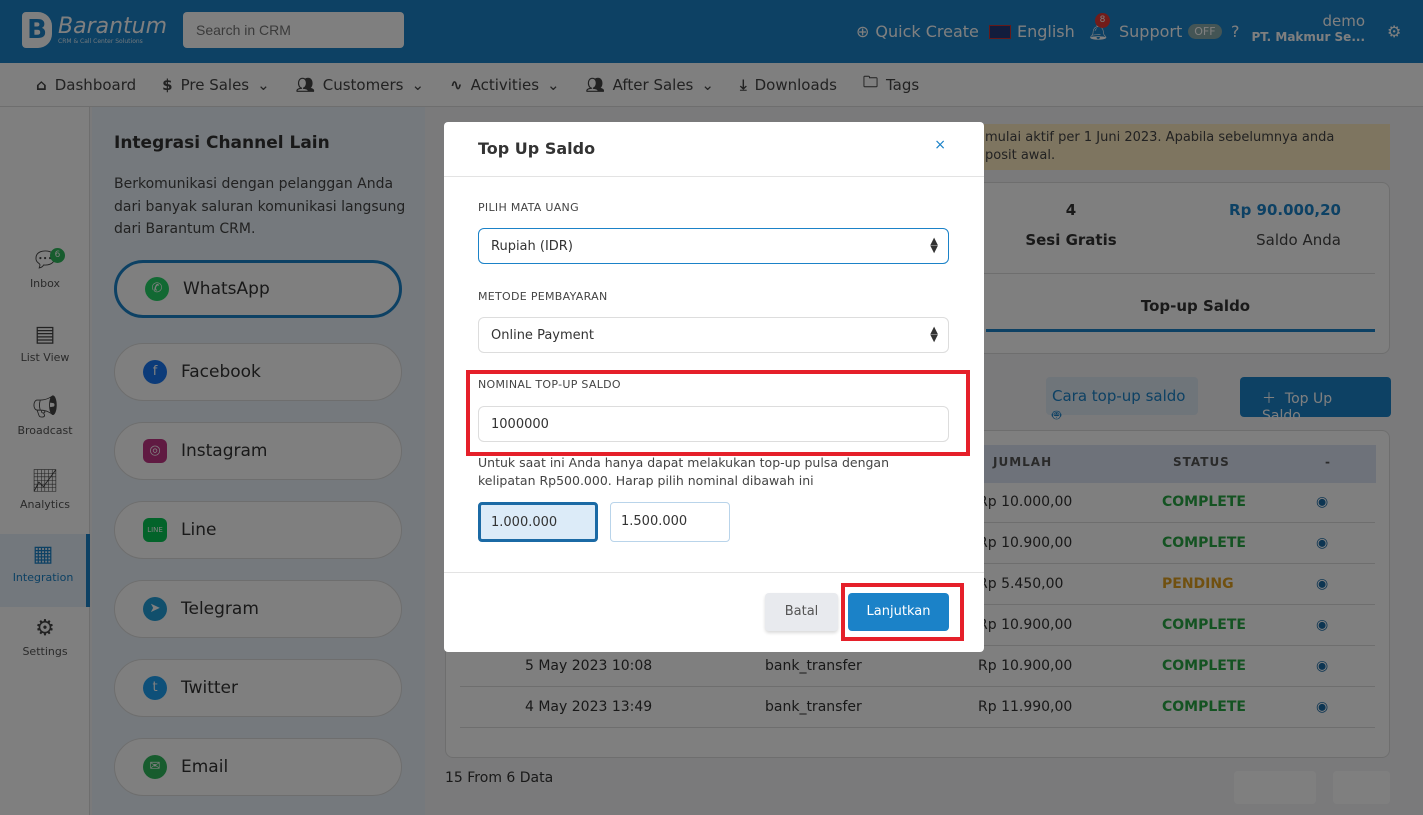  Describe the element at coordinates (940, 145) in the screenshot. I see `close-icon: ×` at that location.